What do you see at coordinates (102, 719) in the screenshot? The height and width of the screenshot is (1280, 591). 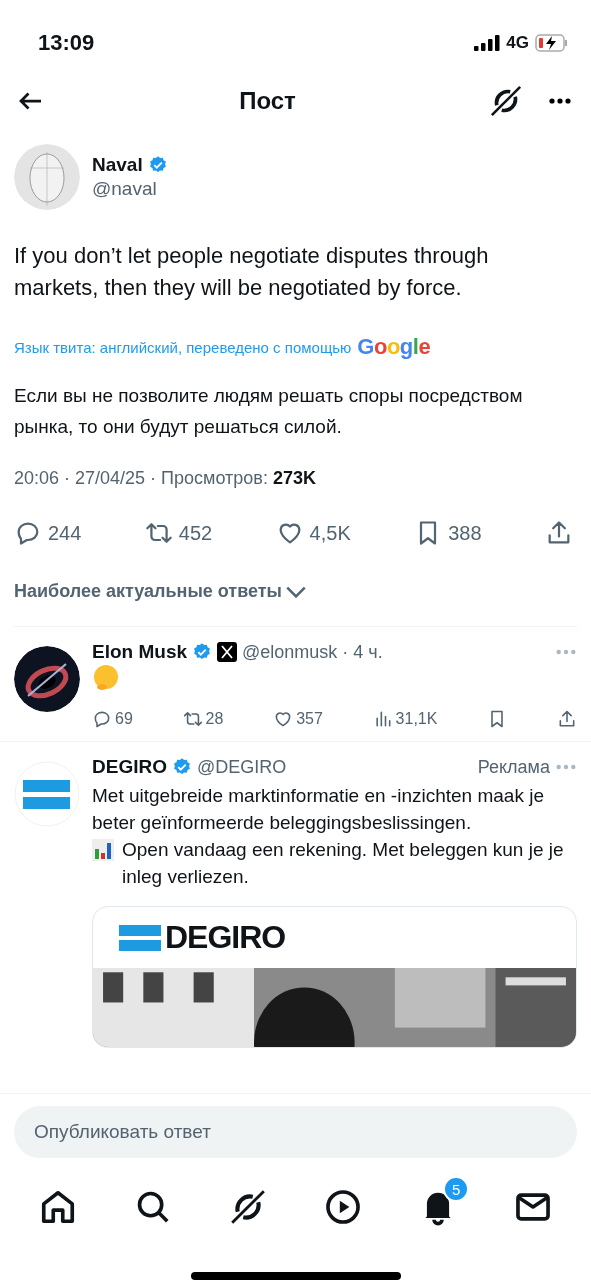 I see `reply-icon` at bounding box center [102, 719].